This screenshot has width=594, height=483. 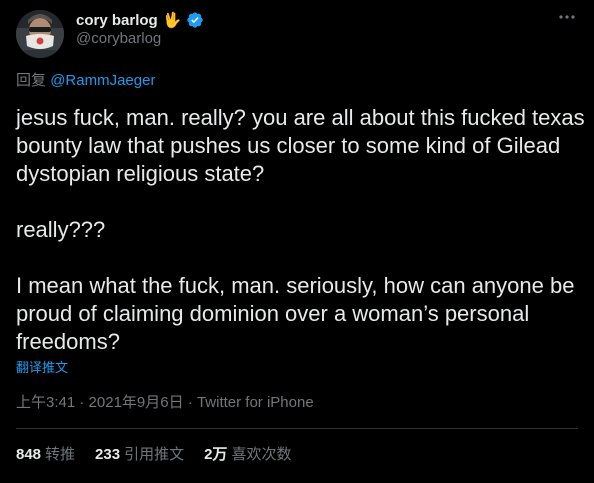 What do you see at coordinates (172, 20) in the screenshot?
I see `vulcan-salute-emoji: 🖖` at bounding box center [172, 20].